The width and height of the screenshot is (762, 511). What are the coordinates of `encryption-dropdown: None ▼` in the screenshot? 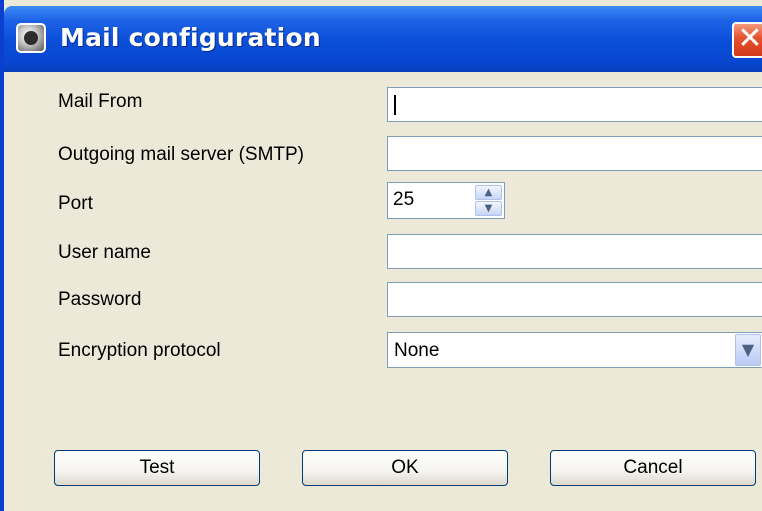 It's located at (574, 350).